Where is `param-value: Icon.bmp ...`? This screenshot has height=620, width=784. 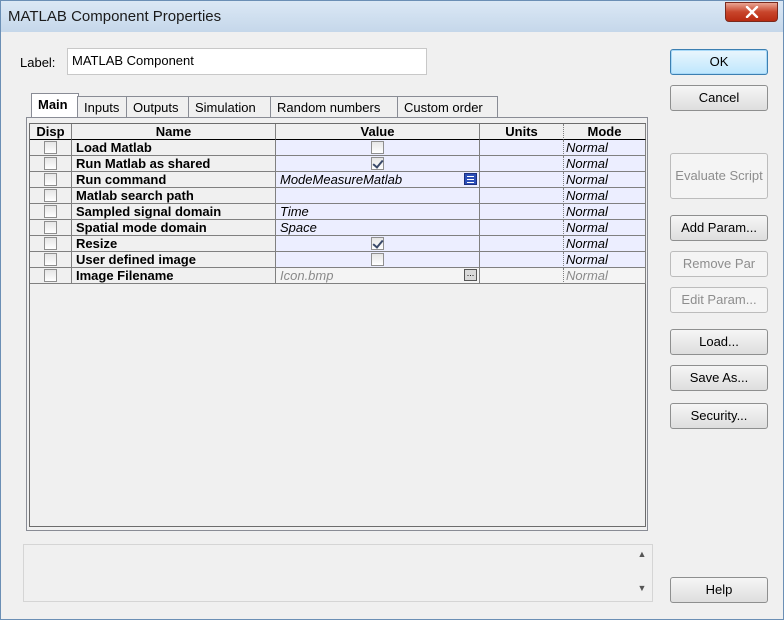 param-value: Icon.bmp ... is located at coordinates (378, 276).